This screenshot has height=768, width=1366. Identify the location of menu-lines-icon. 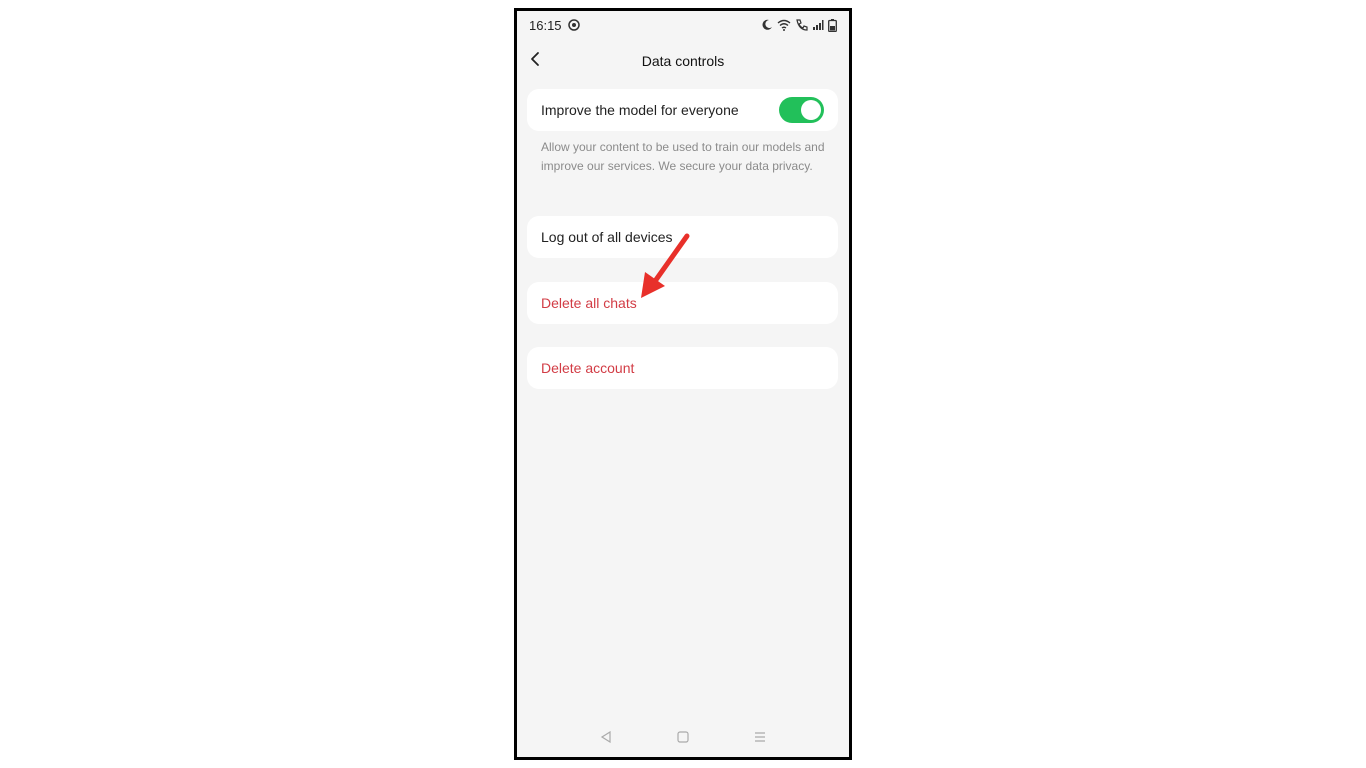
(760, 739).